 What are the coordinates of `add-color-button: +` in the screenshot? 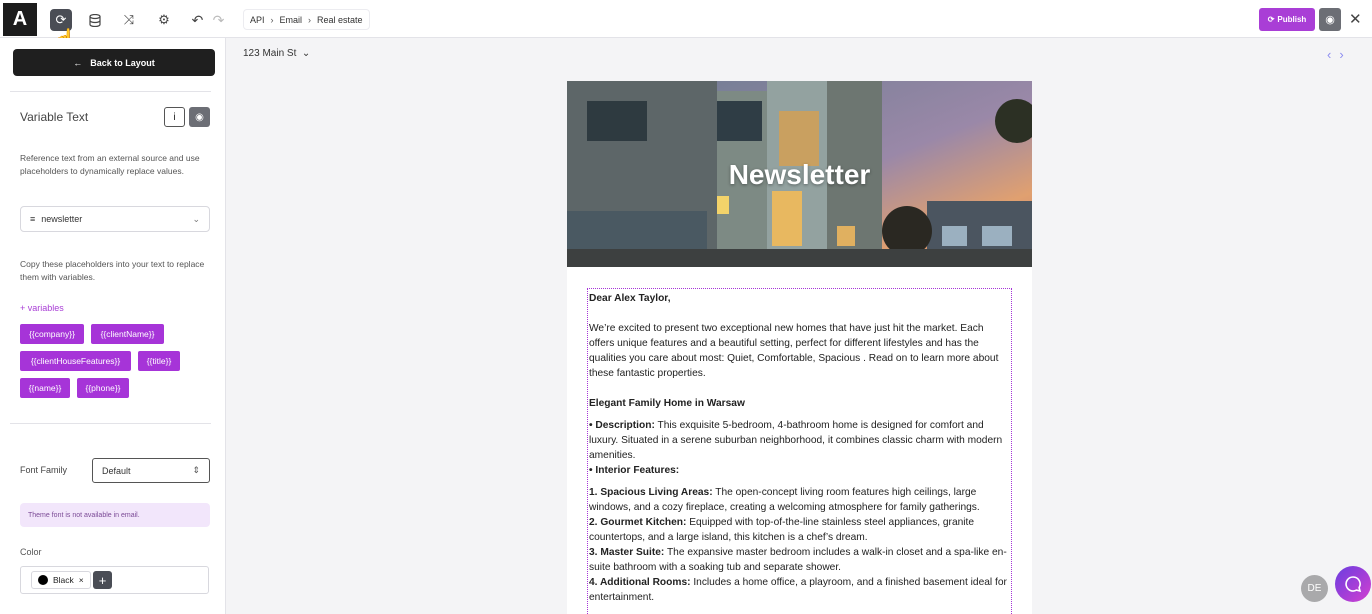 It's located at (102, 580).